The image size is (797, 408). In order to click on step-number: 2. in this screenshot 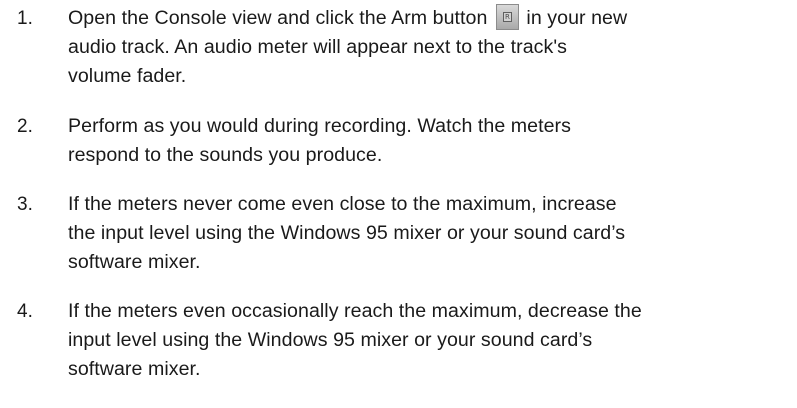, I will do `click(25, 126)`.